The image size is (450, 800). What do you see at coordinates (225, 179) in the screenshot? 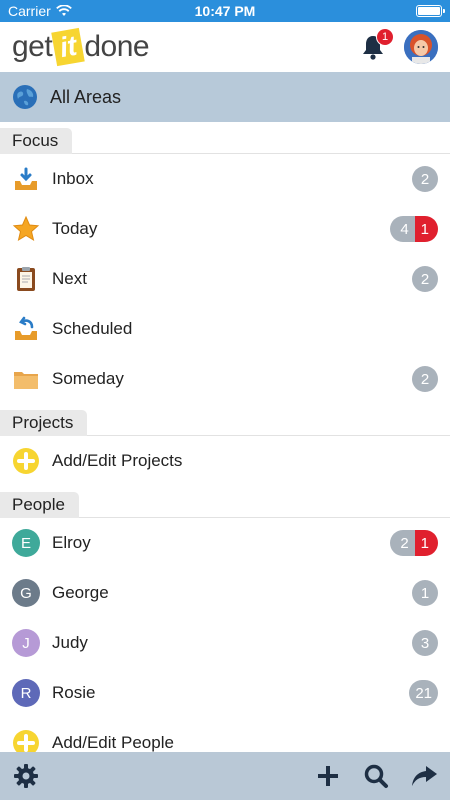
I see `focus-item-inbox: Inbox 2` at bounding box center [225, 179].